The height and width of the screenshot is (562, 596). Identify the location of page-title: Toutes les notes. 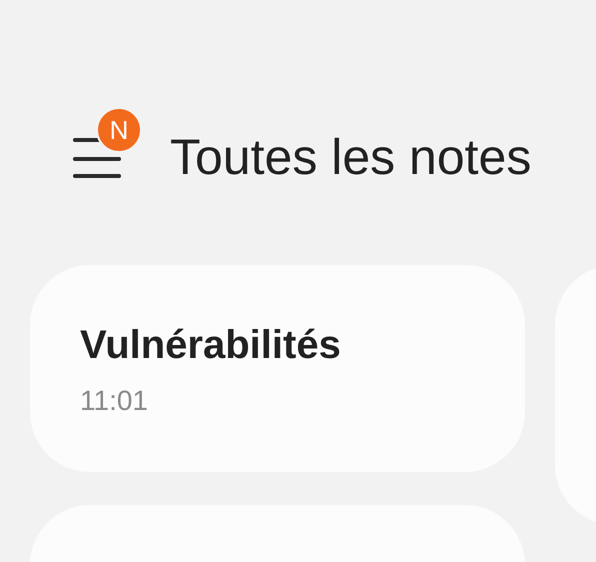
(351, 157).